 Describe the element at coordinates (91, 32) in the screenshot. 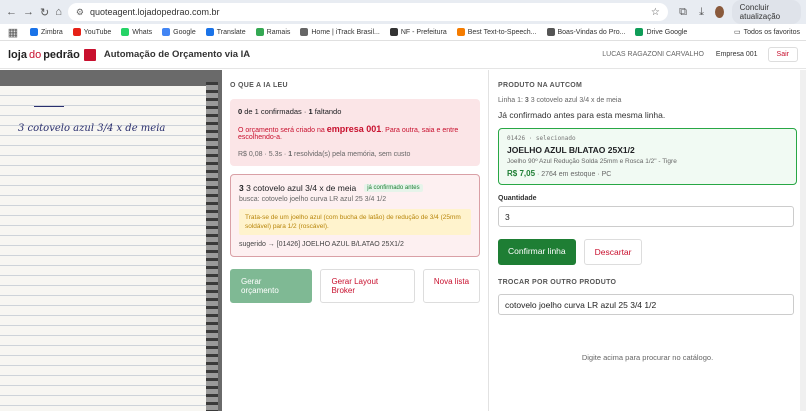

I see `bookmark-item: YouTube` at that location.